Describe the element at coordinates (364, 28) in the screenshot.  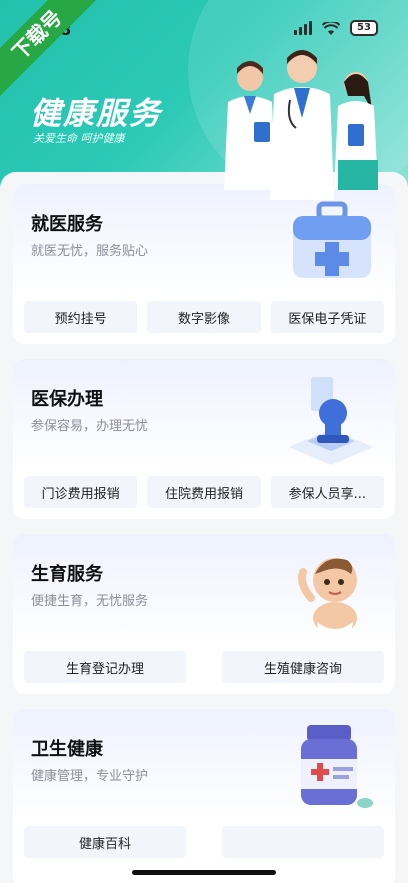
I see `battery-icon: 53` at that location.